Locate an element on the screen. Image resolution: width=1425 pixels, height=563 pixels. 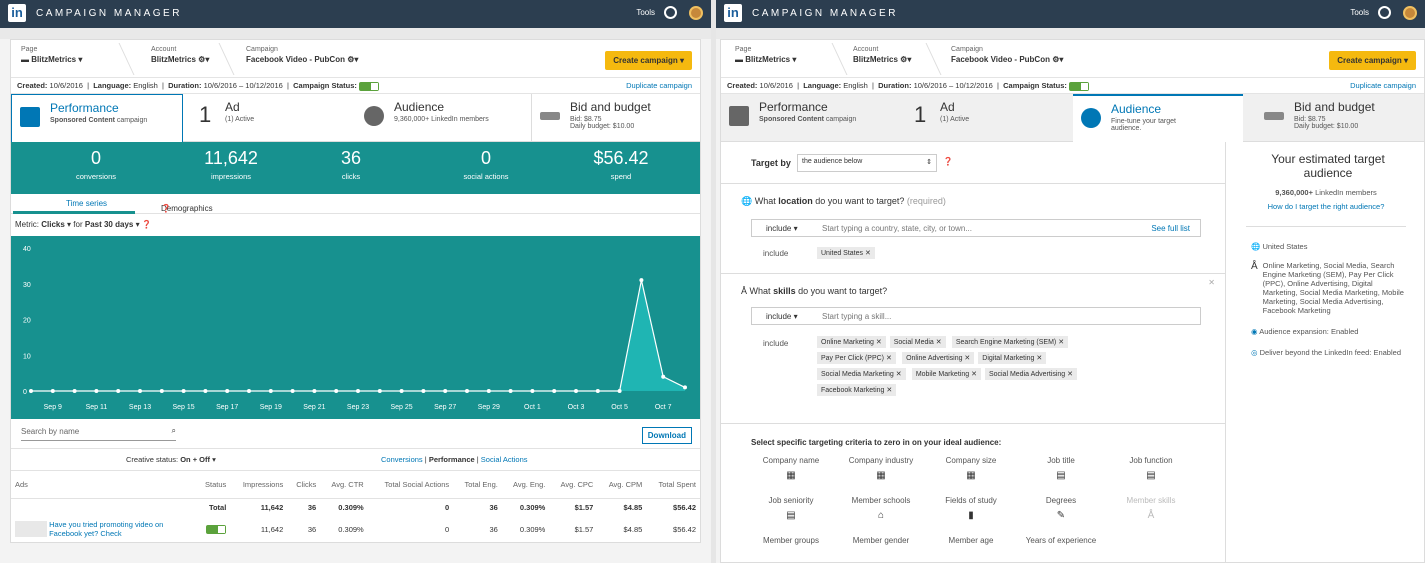
skill-chip: Social Media Advertising ✕ is located at coordinates (1031, 374).